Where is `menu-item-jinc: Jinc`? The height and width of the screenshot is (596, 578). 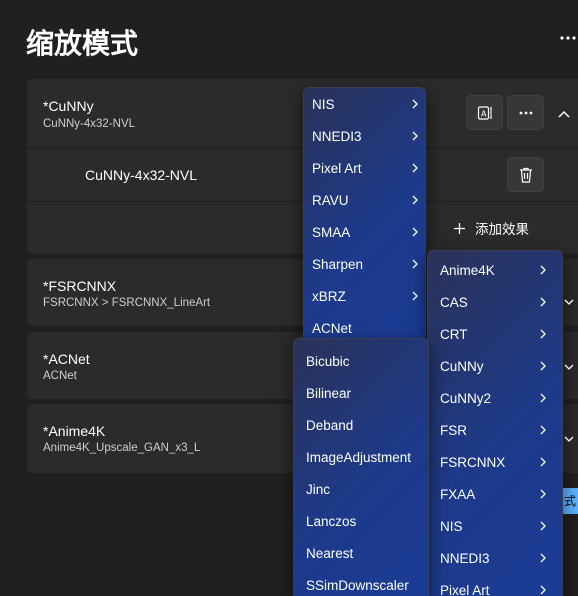
menu-item-jinc: Jinc is located at coordinates (361, 489).